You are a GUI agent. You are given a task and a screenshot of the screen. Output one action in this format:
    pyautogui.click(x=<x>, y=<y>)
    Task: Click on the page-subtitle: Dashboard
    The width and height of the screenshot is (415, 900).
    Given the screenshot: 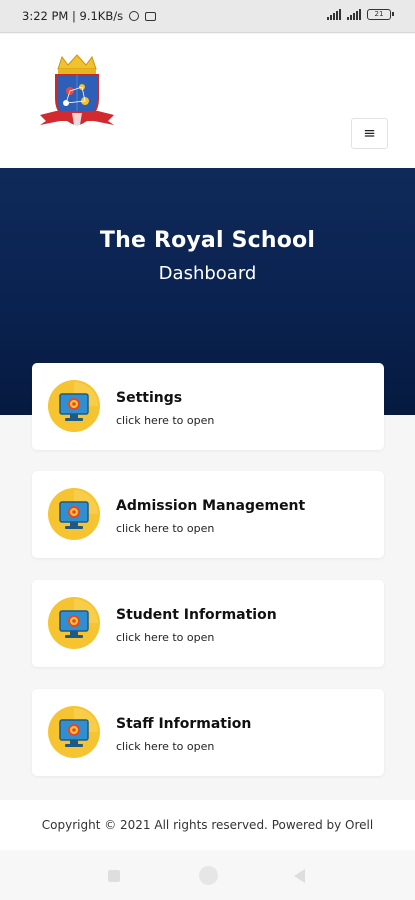 What is the action you would take?
    pyautogui.click(x=207, y=273)
    